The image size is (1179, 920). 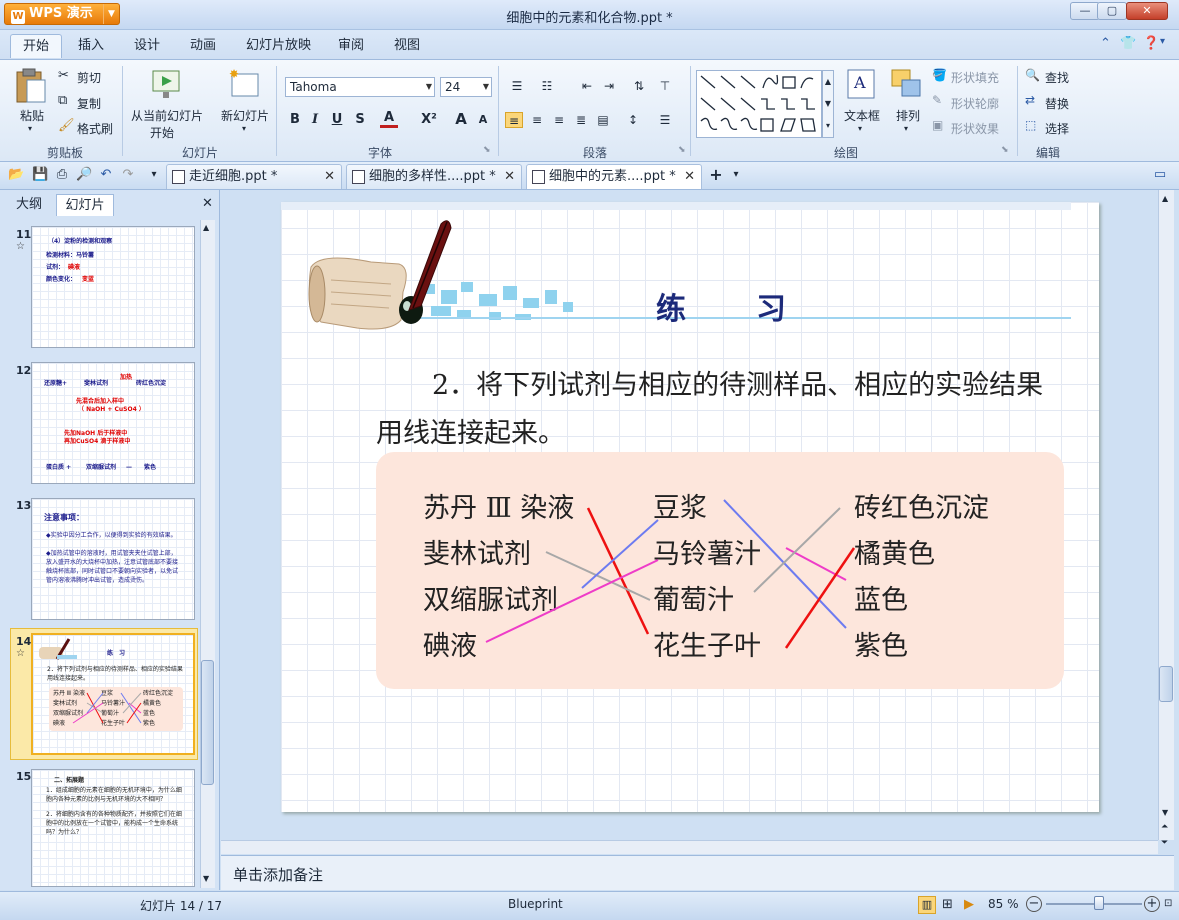 What do you see at coordinates (1112, 11) in the screenshot?
I see `maximize-button: ▢` at bounding box center [1112, 11].